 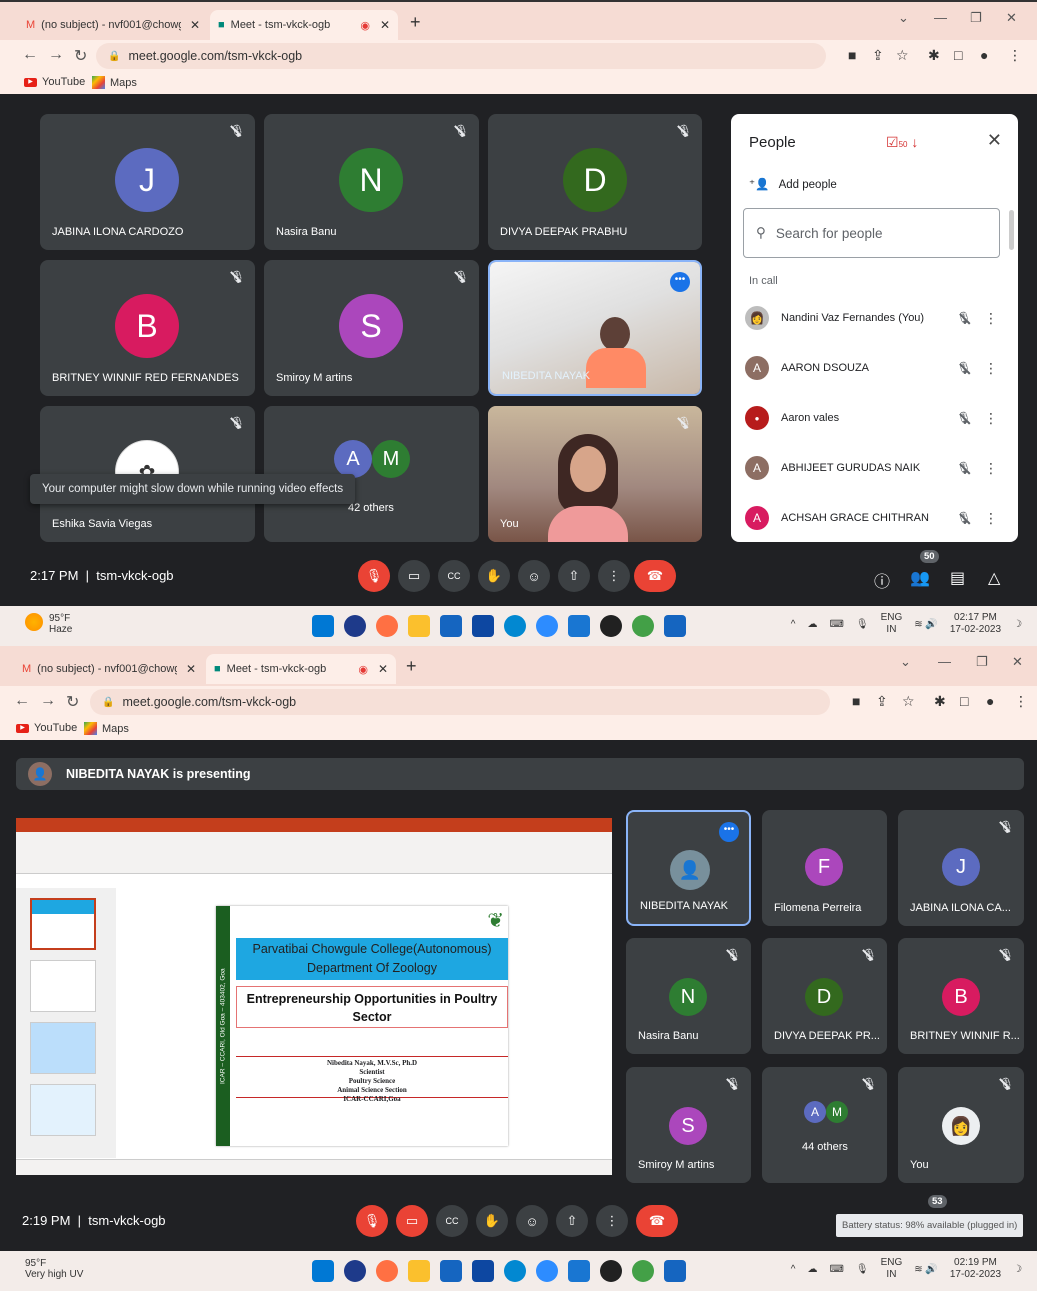 What do you see at coordinates (1011, 18) in the screenshot?
I see `close-window-button: ✕` at bounding box center [1011, 18].